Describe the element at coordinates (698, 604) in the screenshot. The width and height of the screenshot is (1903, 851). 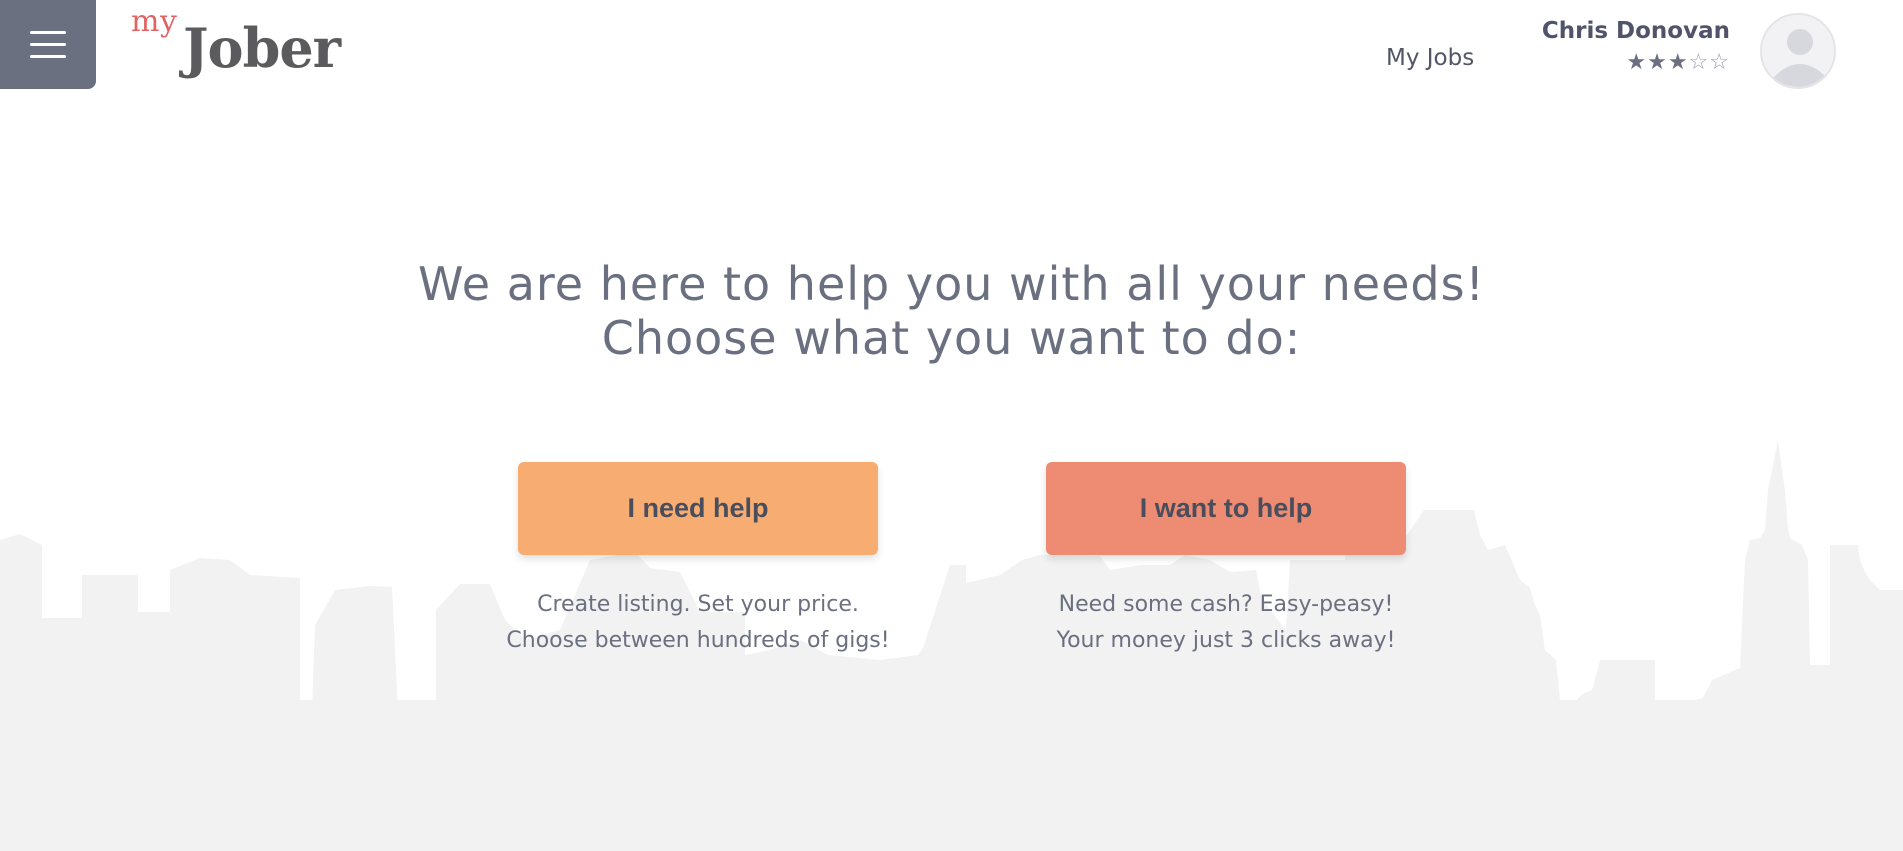
I see `need-help-desc-line-1: Create listing. Set your price.` at that location.